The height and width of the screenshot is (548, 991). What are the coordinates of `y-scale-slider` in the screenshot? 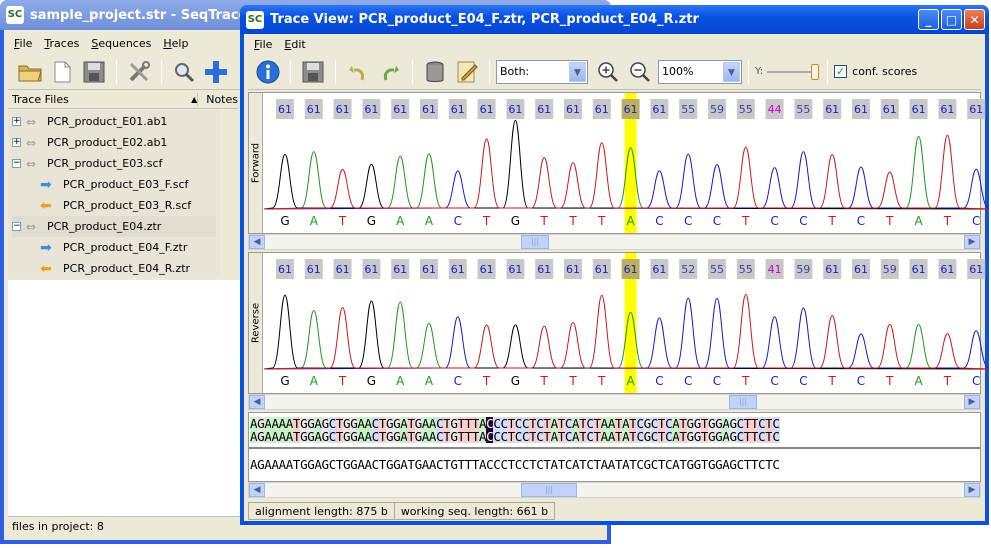 It's located at (792, 72).